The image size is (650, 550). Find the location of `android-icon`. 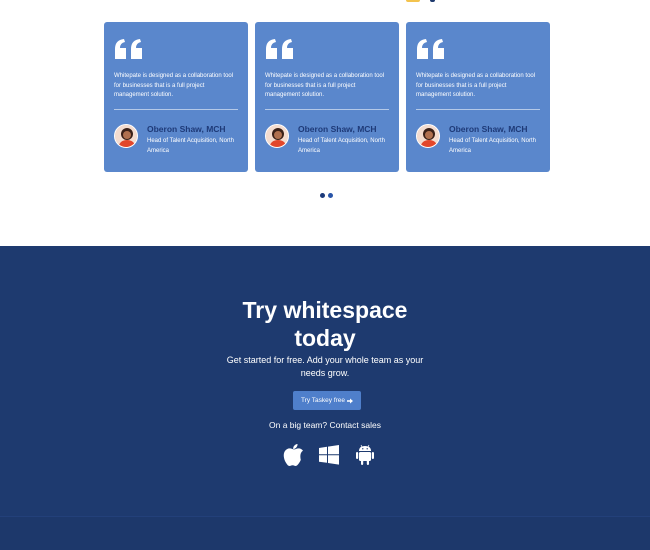

android-icon is located at coordinates (365, 455).